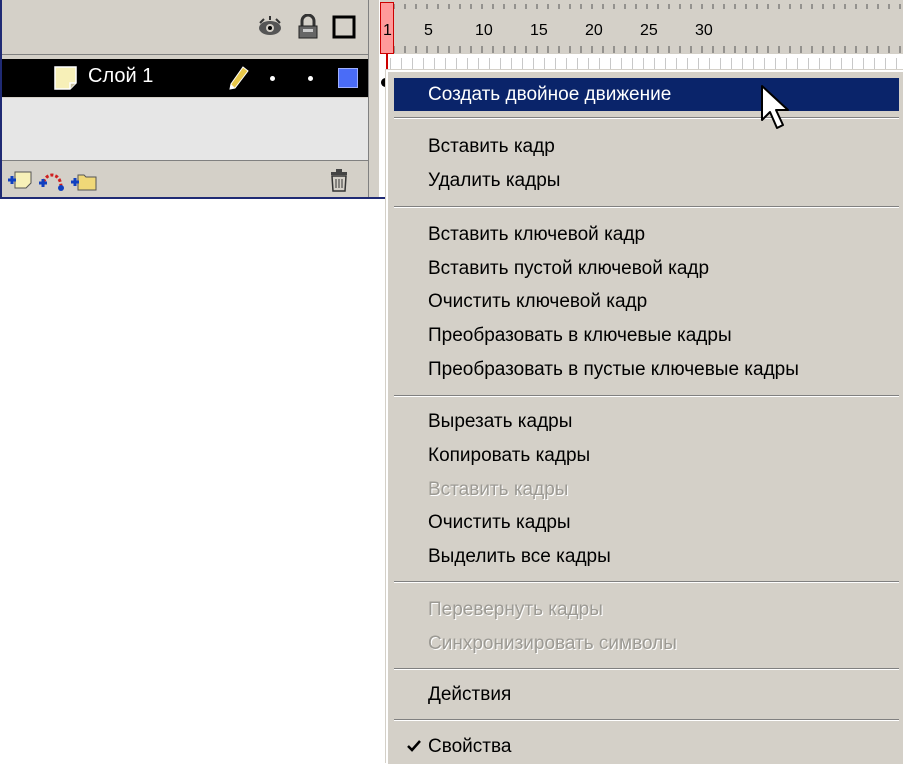 This screenshot has height=764, width=903. What do you see at coordinates (552, 643) in the screenshot?
I see `menu-item-label: Синхронизировать символы` at bounding box center [552, 643].